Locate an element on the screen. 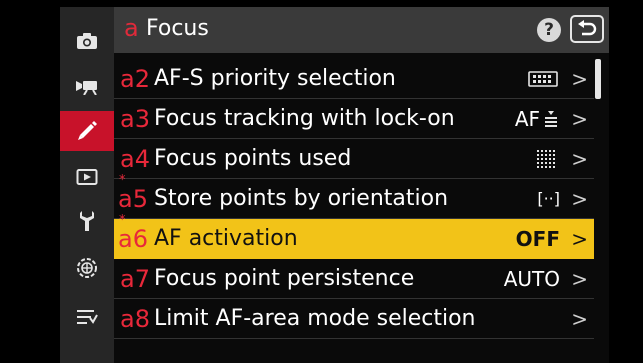  menu-item-label: AF activation is located at coordinates (226, 238).